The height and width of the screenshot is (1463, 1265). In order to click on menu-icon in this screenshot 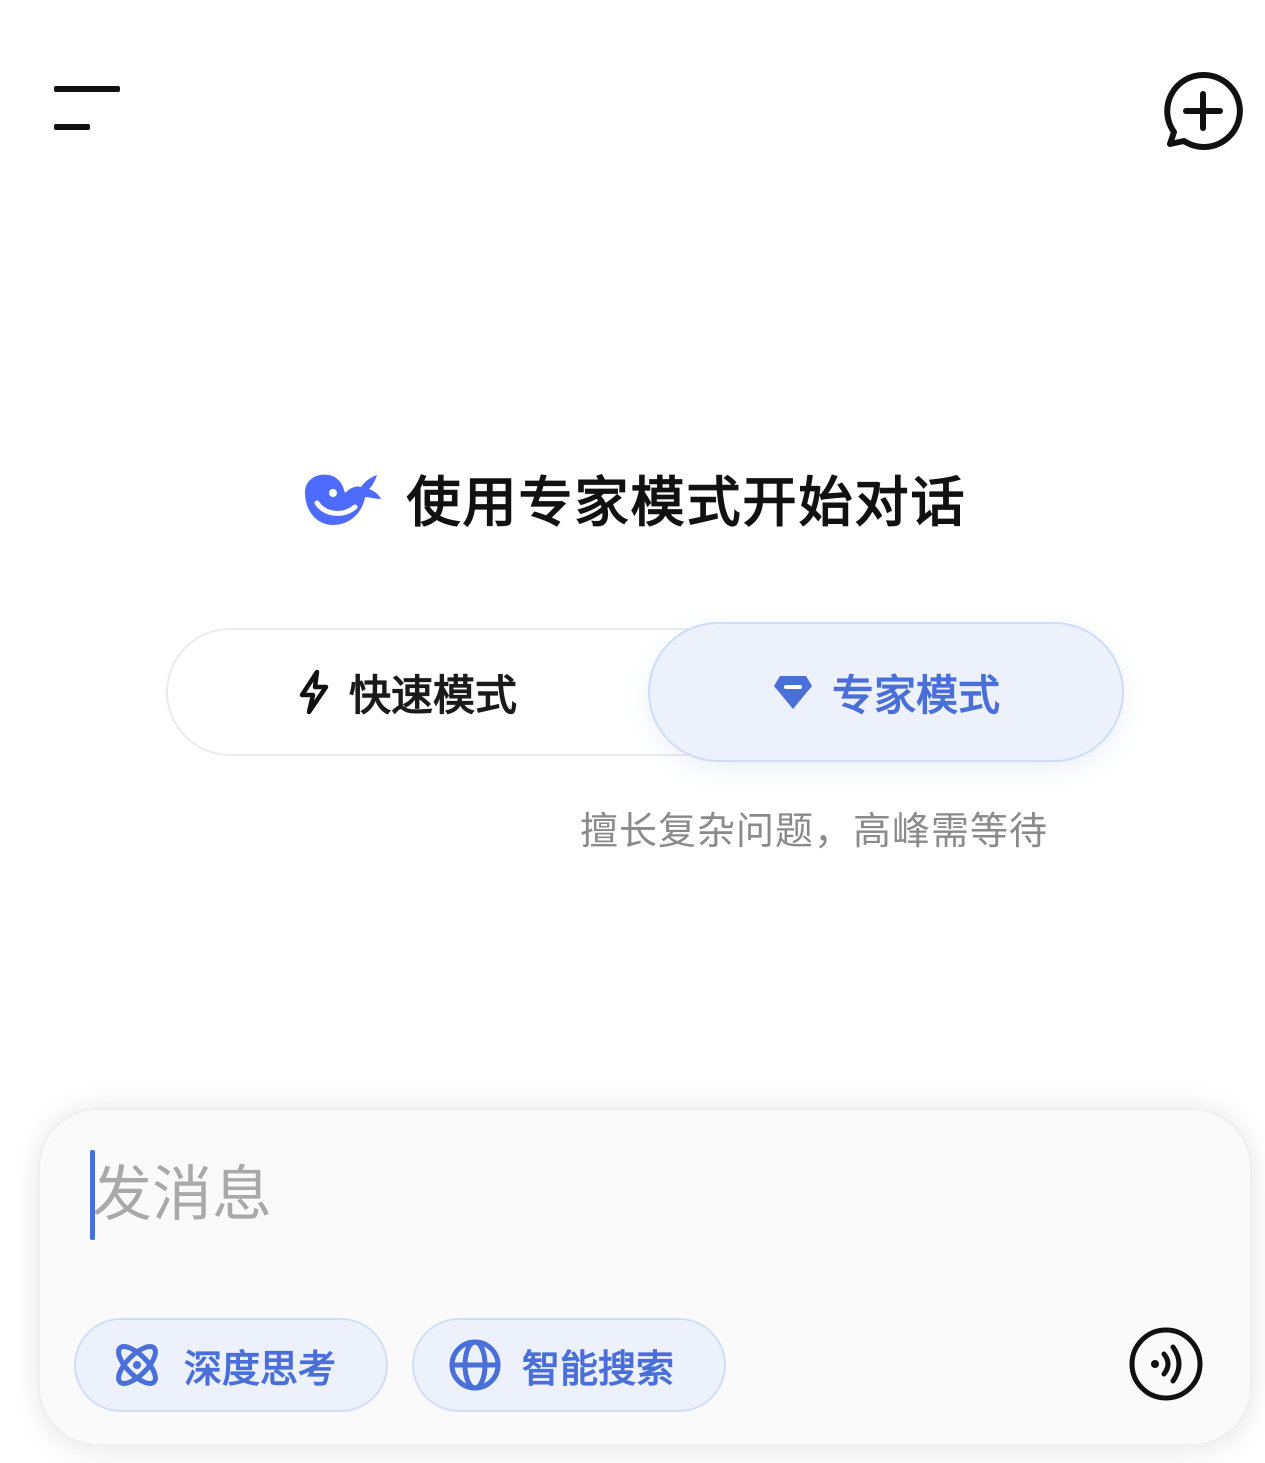, I will do `click(87, 108)`.